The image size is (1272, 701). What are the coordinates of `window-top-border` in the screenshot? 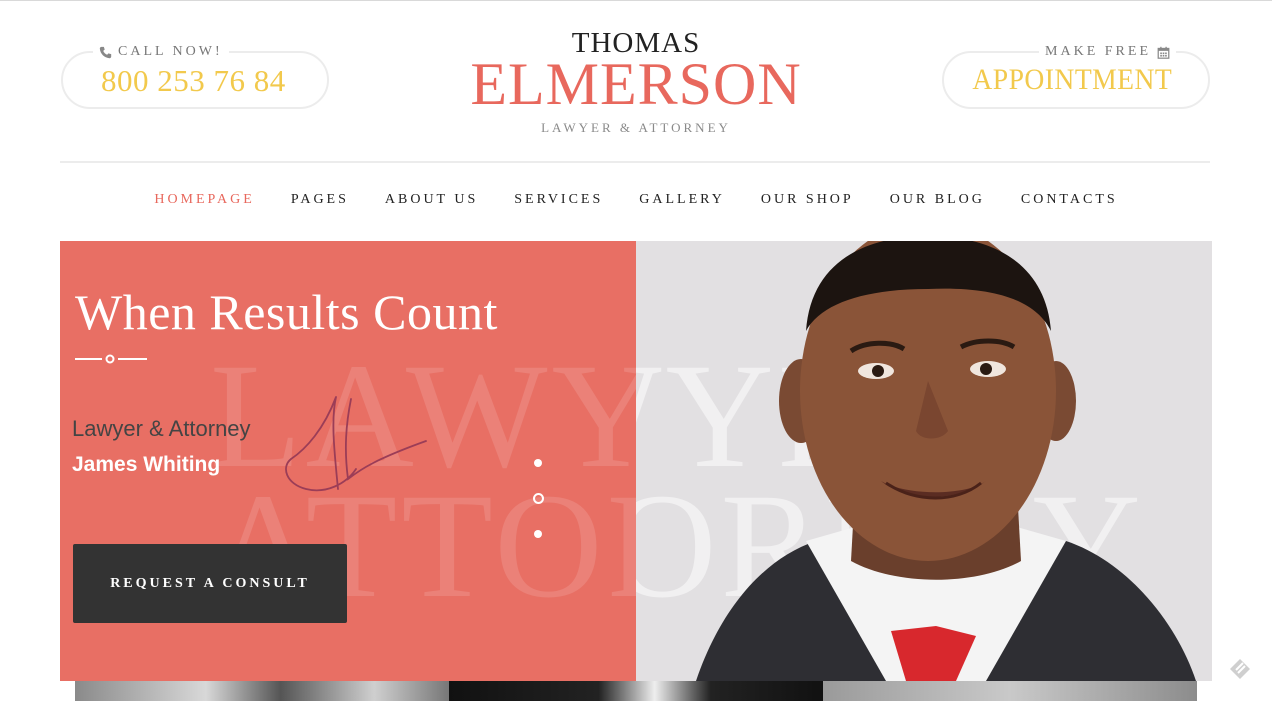 It's located at (636, 0).